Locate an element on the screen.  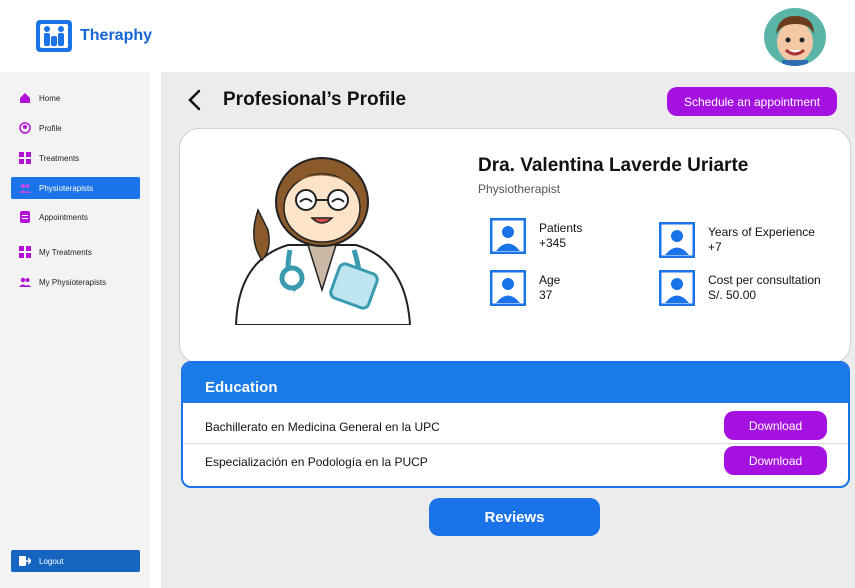
stat-value: +7 is located at coordinates (715, 247).